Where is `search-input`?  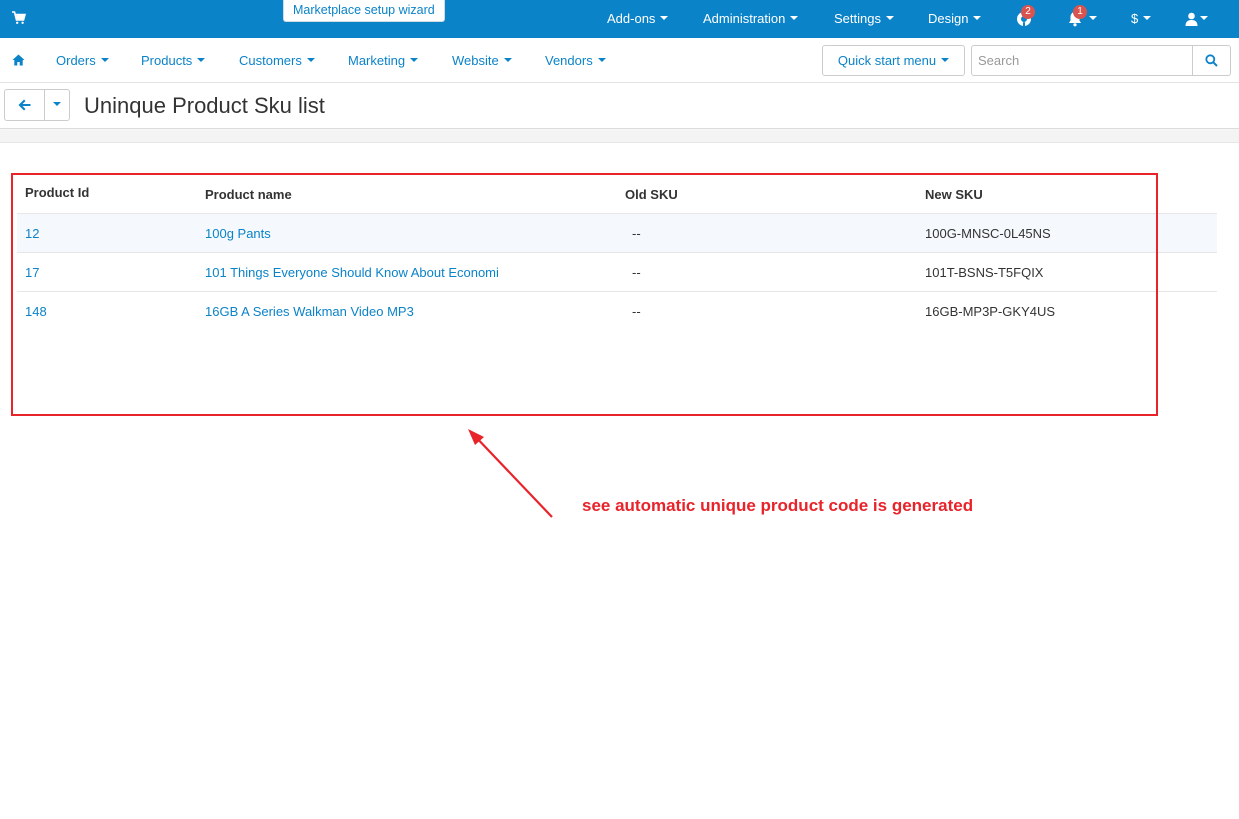 search-input is located at coordinates (1082, 60).